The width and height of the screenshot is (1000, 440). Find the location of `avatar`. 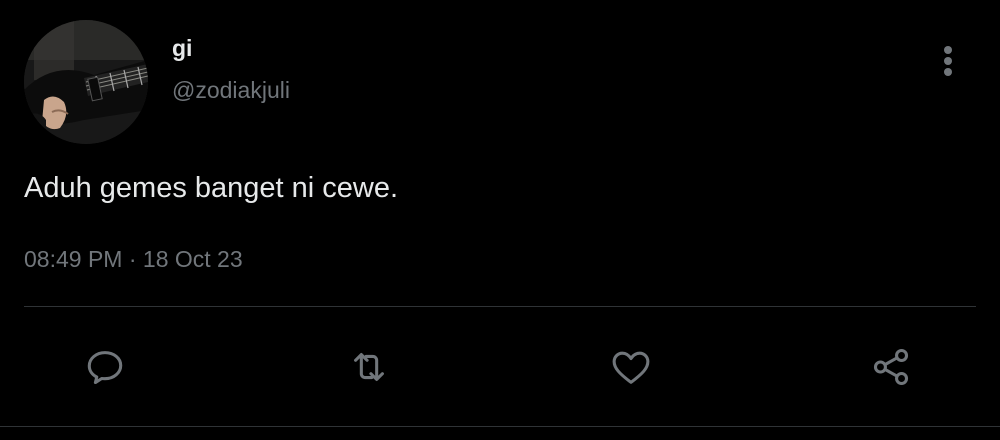

avatar is located at coordinates (86, 82).